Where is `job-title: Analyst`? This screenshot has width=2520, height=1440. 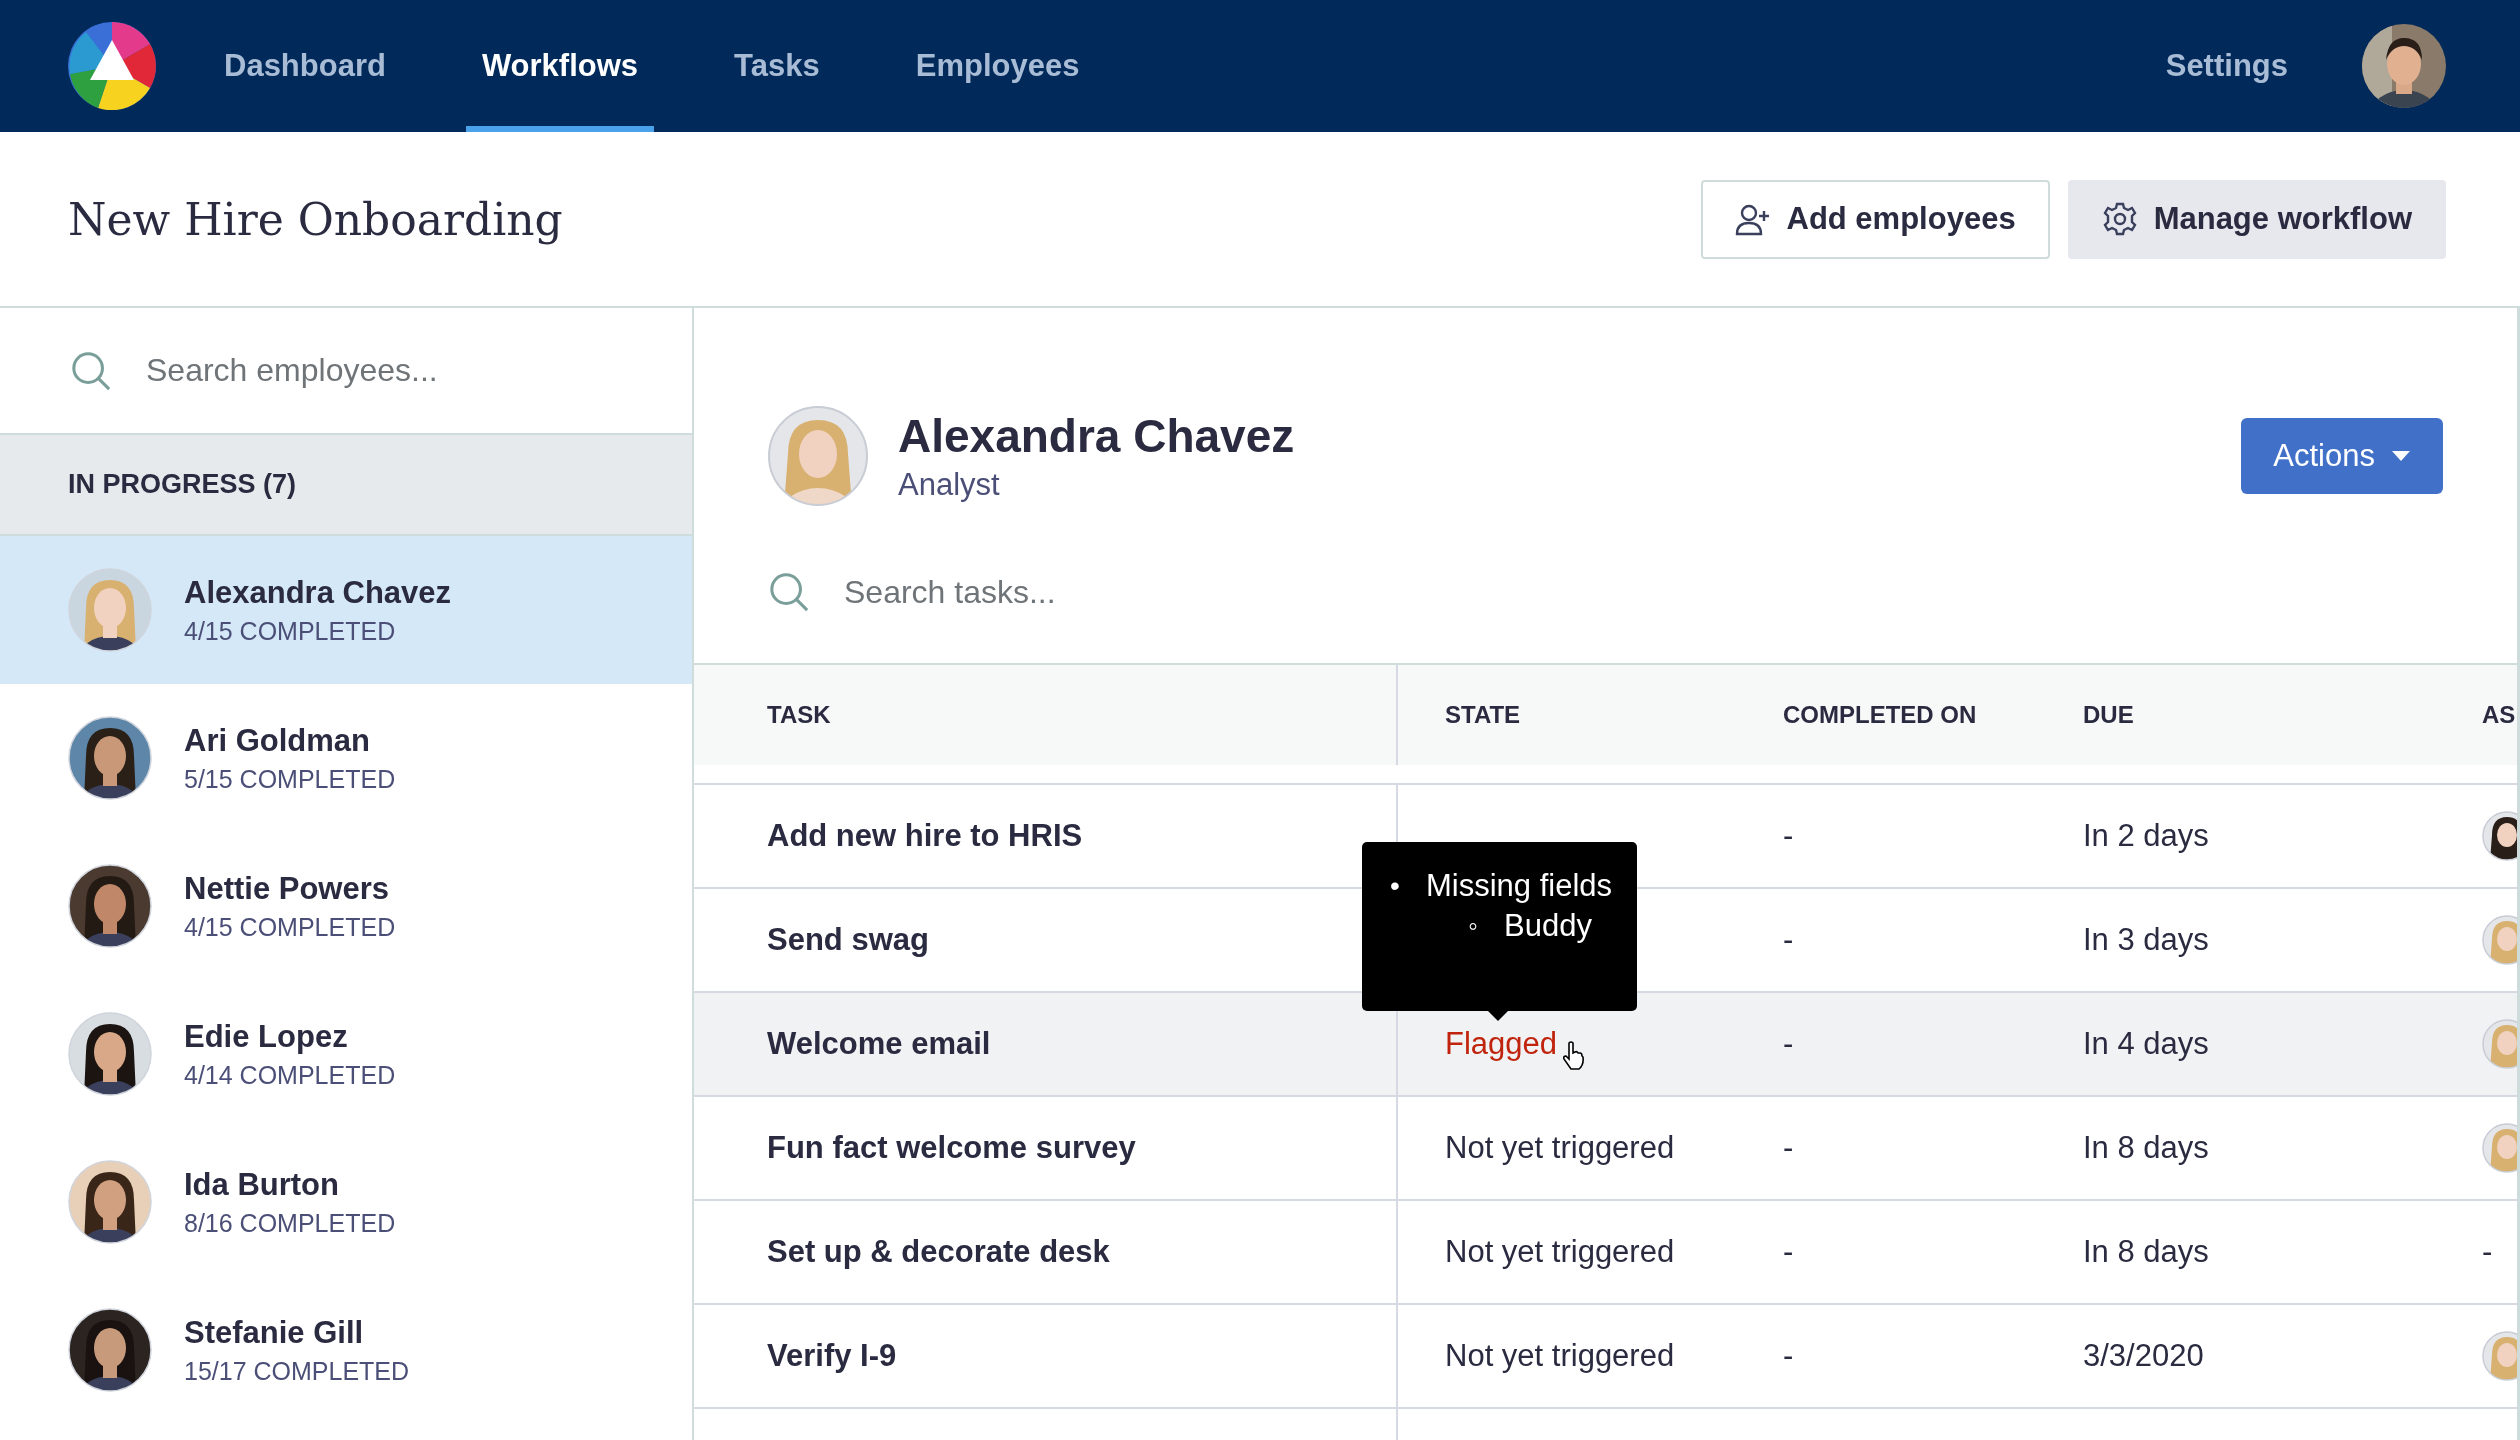
job-title: Analyst is located at coordinates (949, 485).